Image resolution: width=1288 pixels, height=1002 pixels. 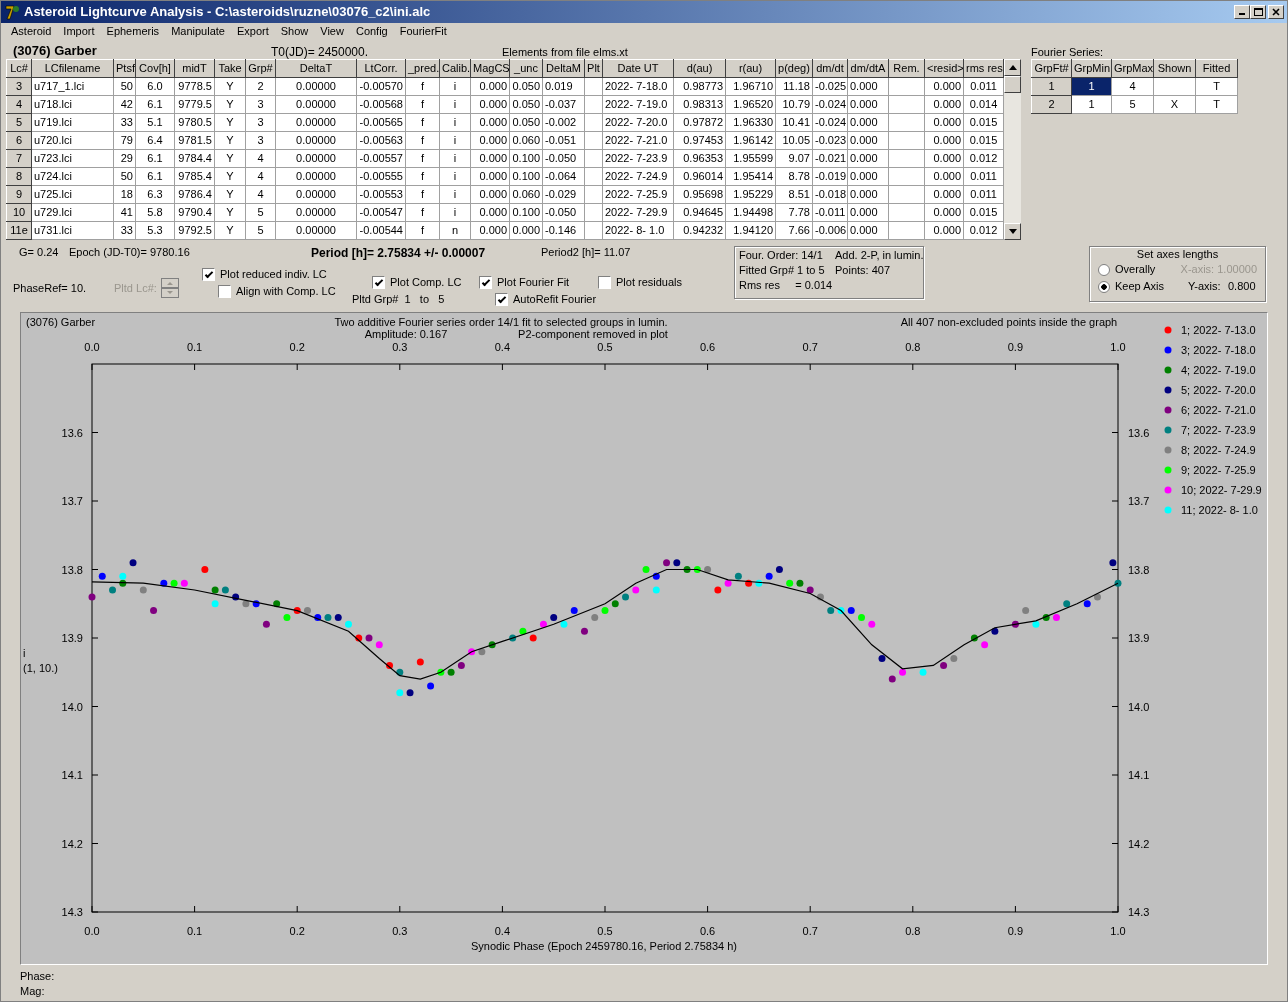 I want to click on column-header: Lc#, so click(x=19, y=68).